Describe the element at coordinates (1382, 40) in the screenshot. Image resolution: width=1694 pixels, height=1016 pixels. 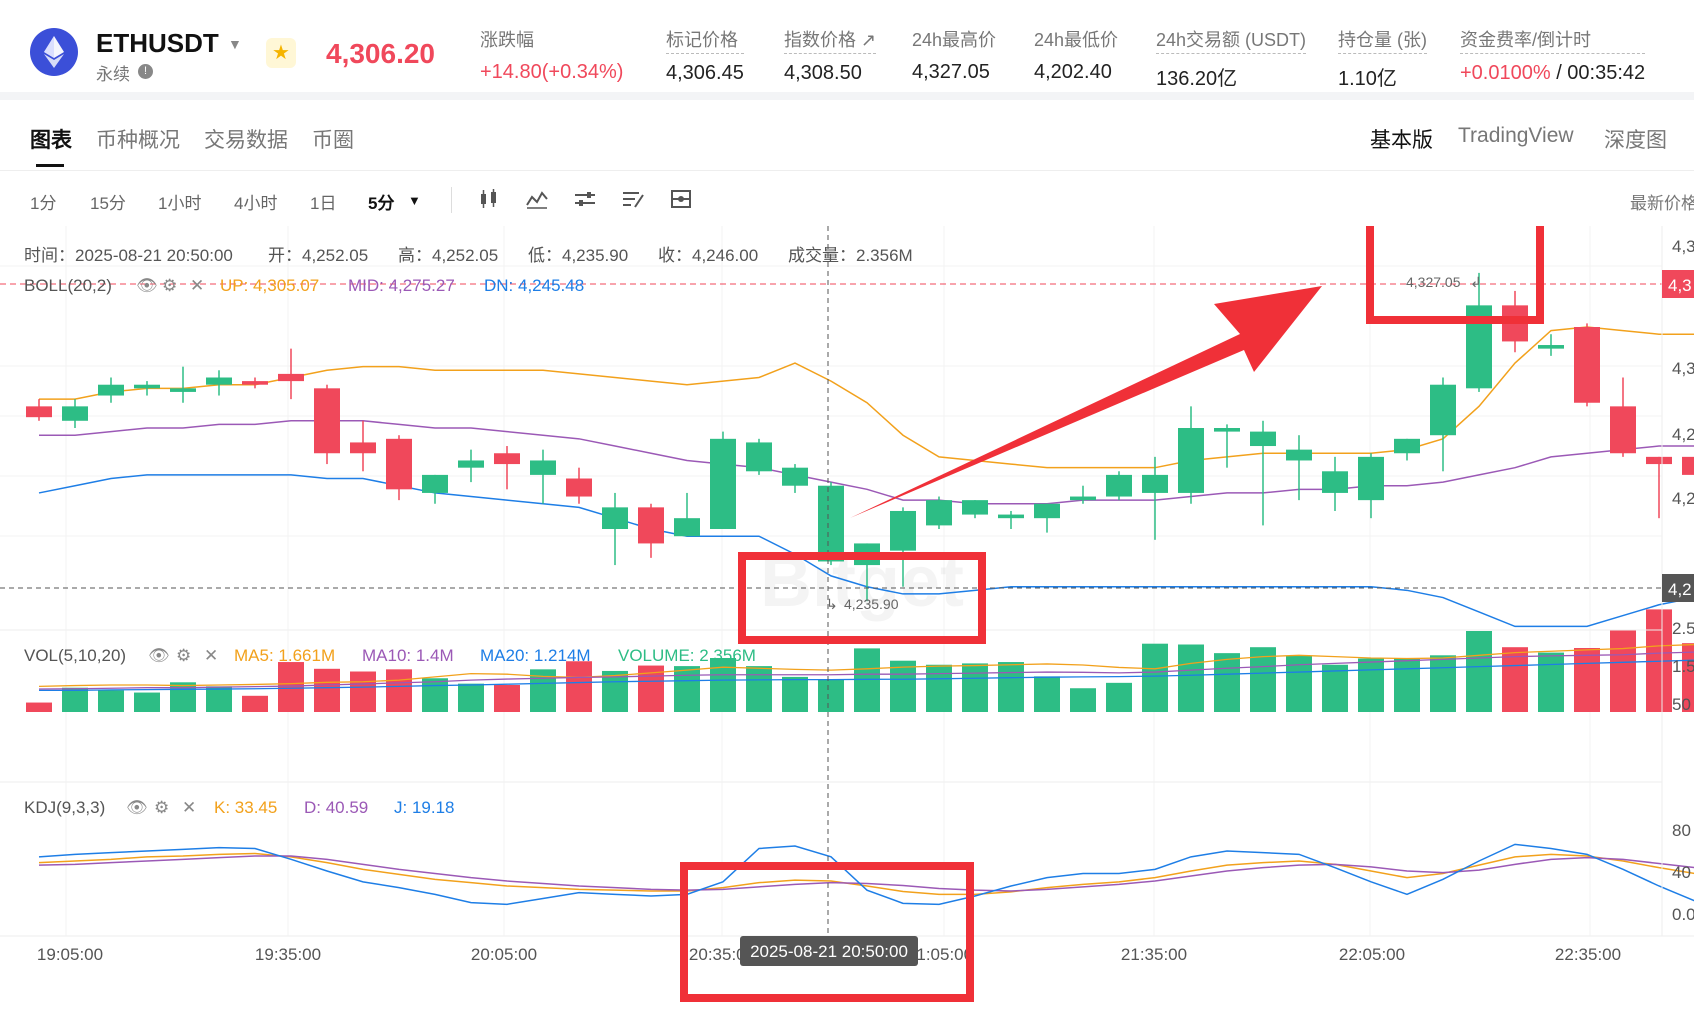
I see `stat-label: 持仓量 (张)` at that location.